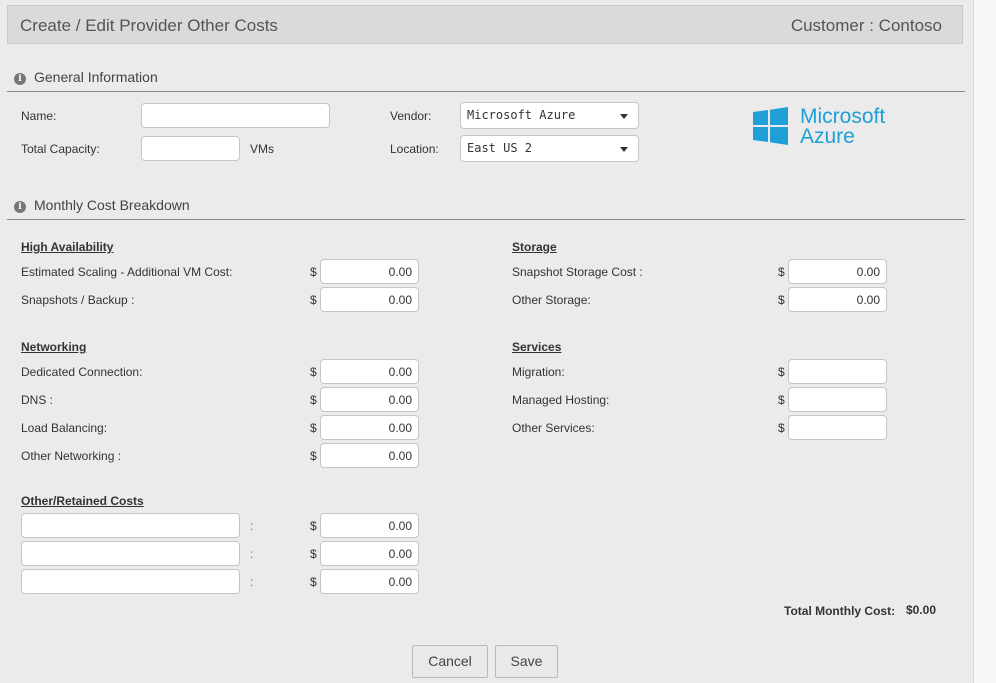  What do you see at coordinates (538, 372) in the screenshot?
I see `migration-label: Migration:` at bounding box center [538, 372].